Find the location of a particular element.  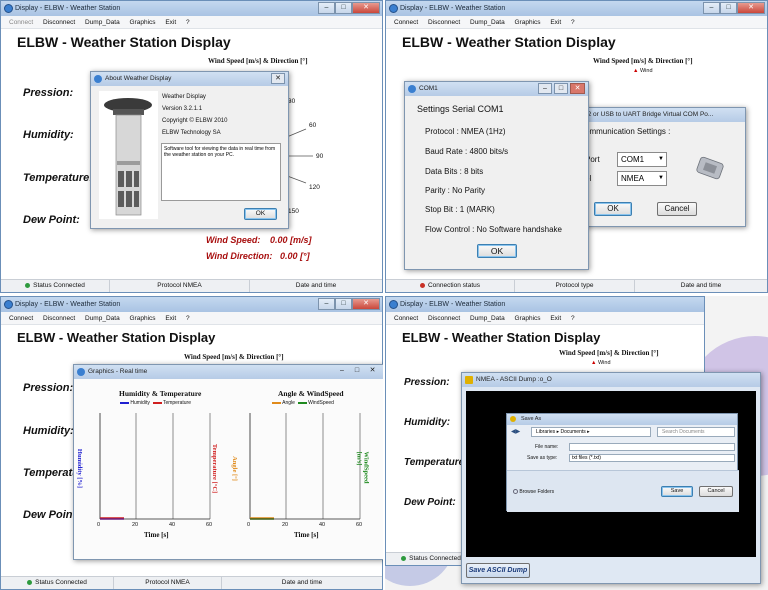

chart1-plot is located at coordinates (155, 466).